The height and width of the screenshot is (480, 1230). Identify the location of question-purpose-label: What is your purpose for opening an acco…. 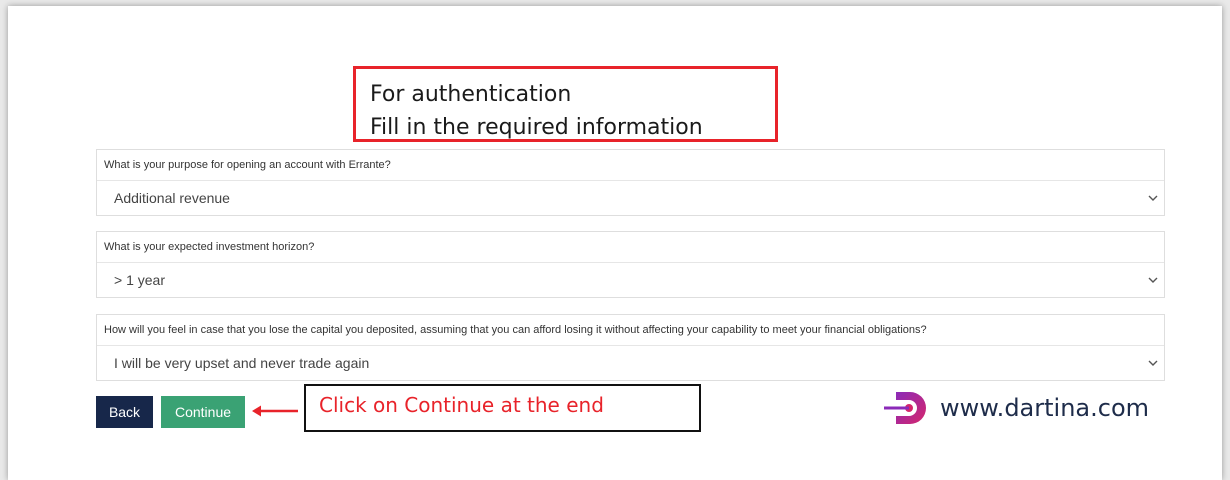
(630, 165).